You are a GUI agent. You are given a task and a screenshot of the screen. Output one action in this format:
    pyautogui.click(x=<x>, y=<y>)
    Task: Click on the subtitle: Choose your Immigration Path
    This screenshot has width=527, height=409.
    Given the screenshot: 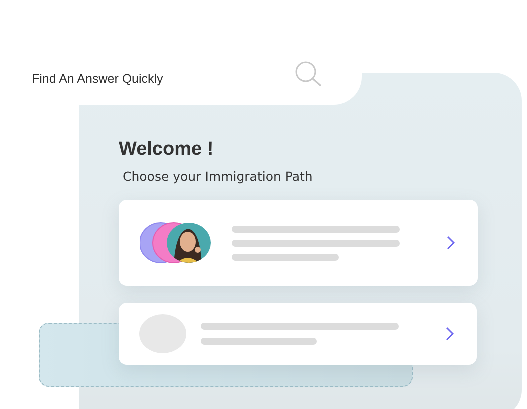 What is the action you would take?
    pyautogui.click(x=218, y=176)
    